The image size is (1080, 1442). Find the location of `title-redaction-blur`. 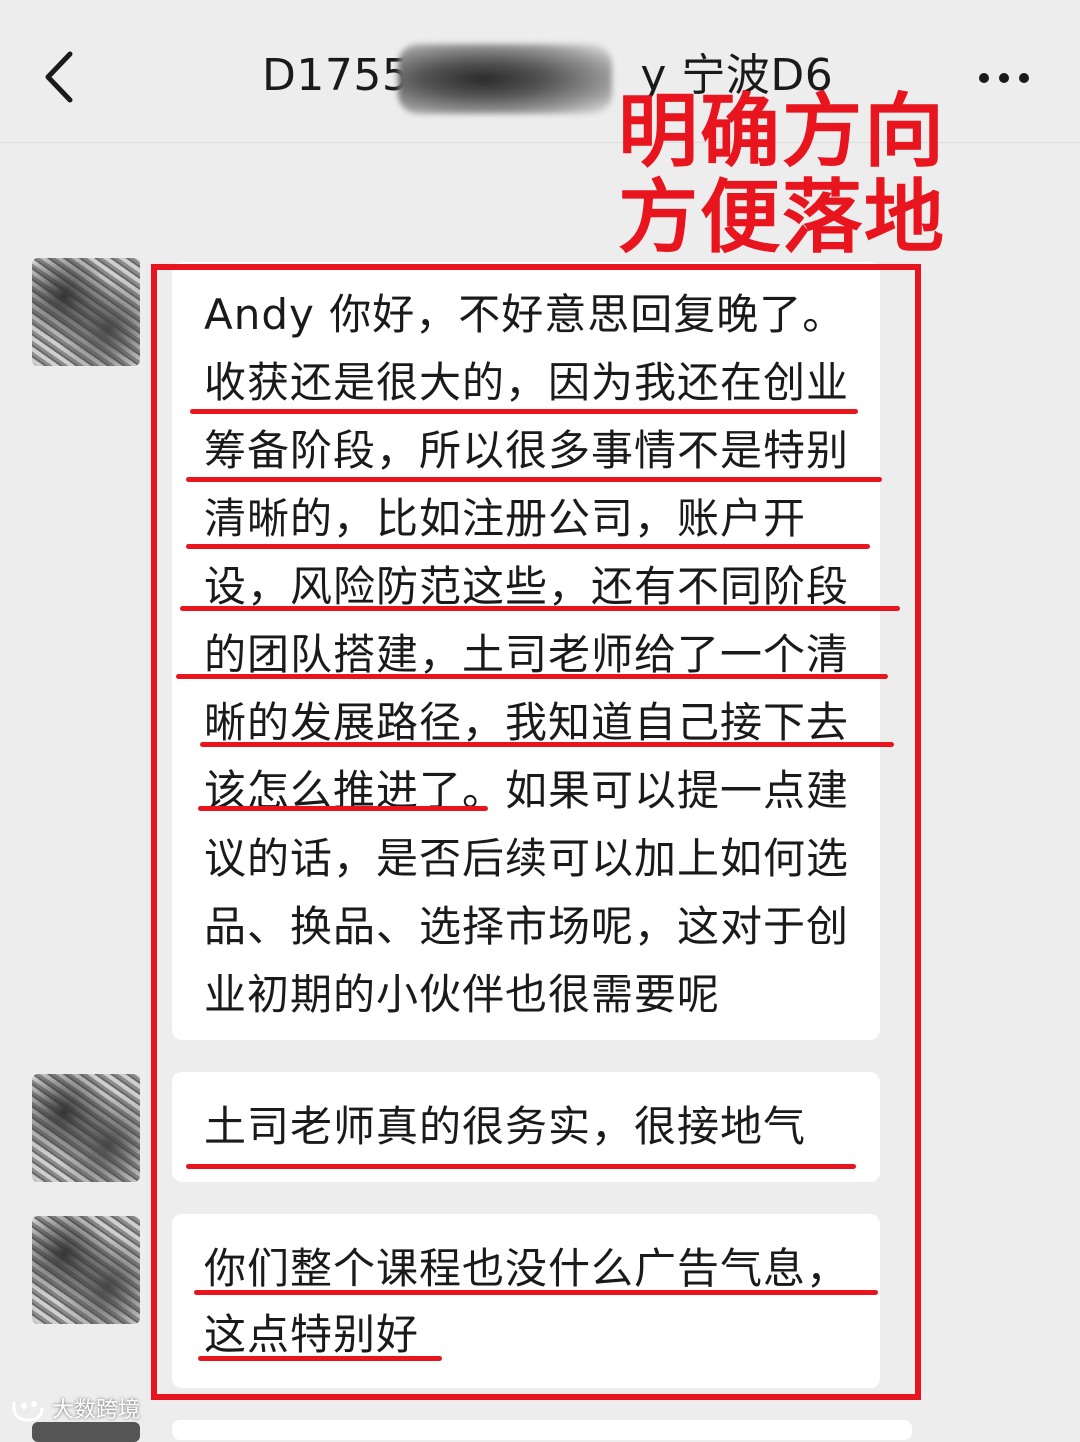

title-redaction-blur is located at coordinates (505, 79).